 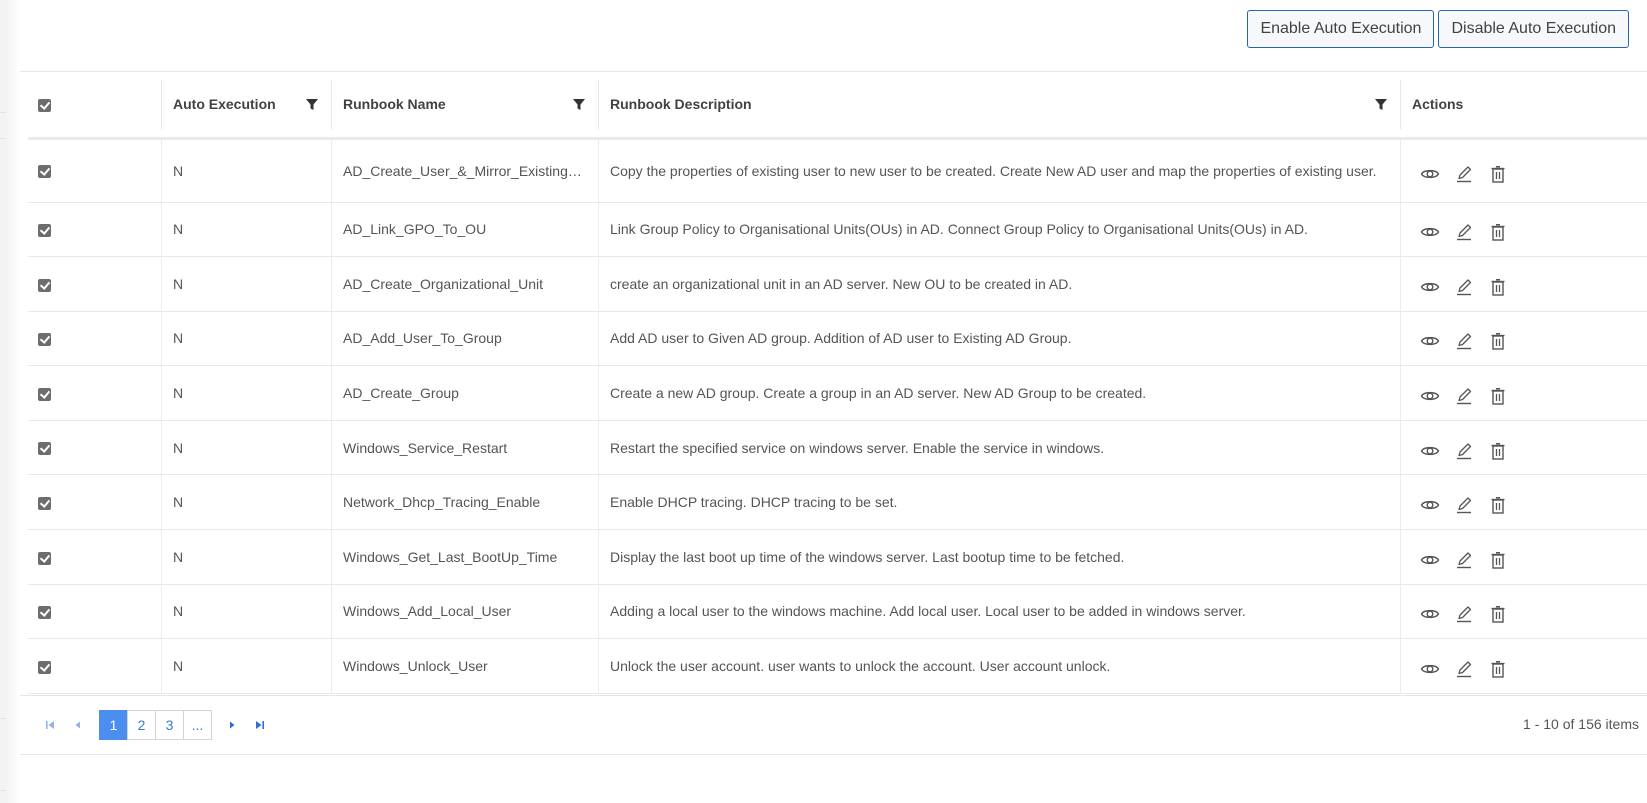 What do you see at coordinates (50, 725) in the screenshot?
I see `first-page-button` at bounding box center [50, 725].